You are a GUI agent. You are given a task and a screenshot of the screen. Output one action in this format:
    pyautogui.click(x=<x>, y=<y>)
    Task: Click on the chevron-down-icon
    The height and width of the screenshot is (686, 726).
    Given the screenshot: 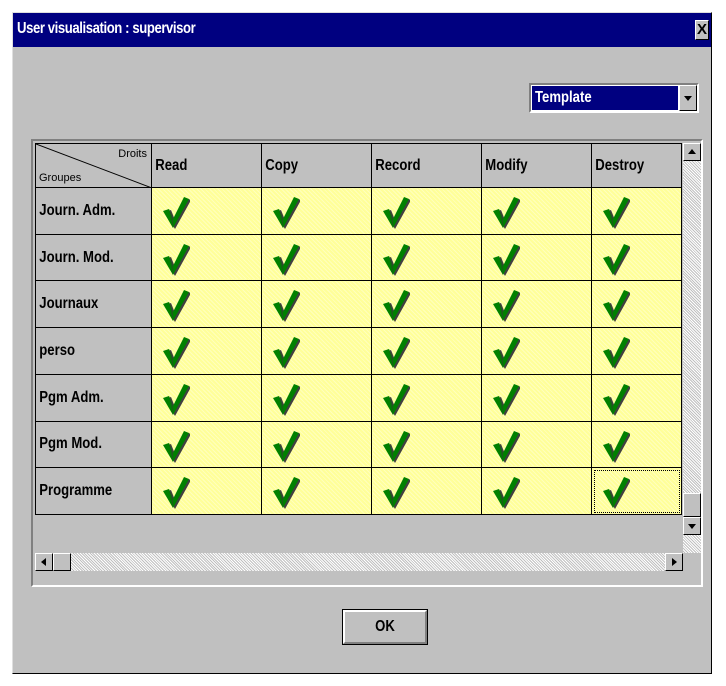 What is the action you would take?
    pyautogui.click(x=688, y=98)
    